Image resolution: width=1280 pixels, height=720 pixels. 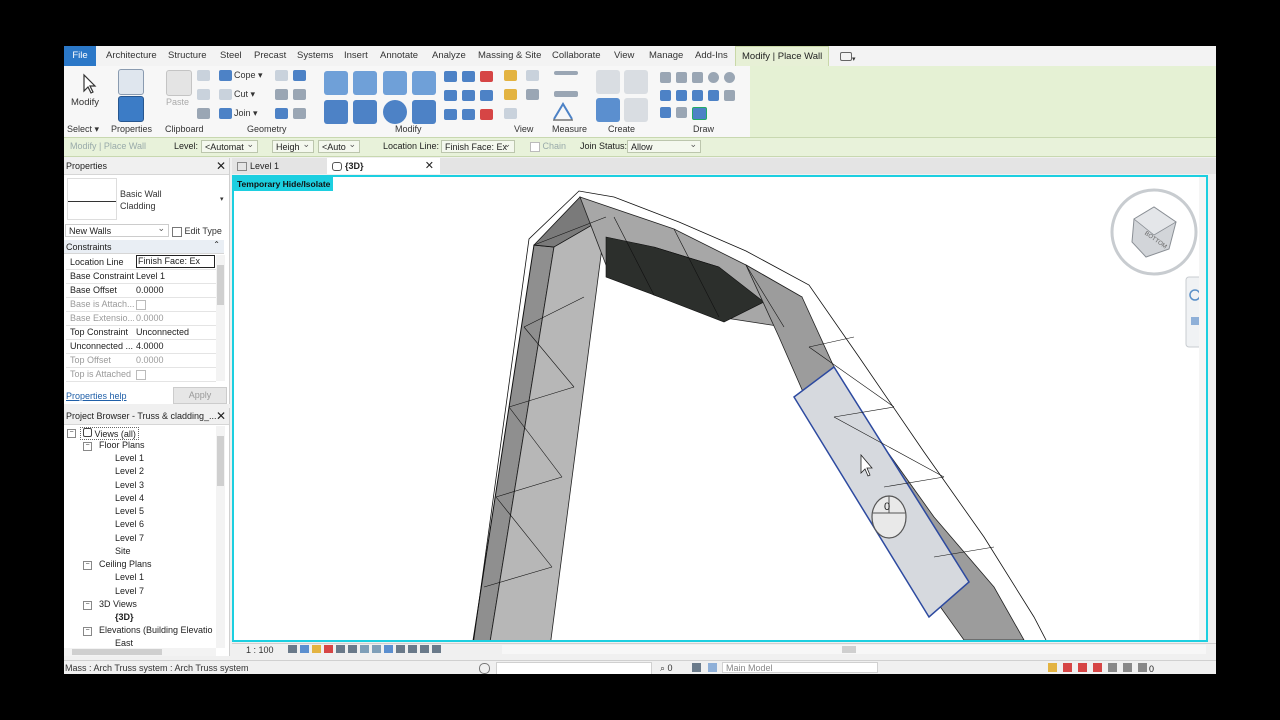 What do you see at coordinates (87, 565) in the screenshot?
I see `collapse-ceiling-plans-icon: −` at bounding box center [87, 565].